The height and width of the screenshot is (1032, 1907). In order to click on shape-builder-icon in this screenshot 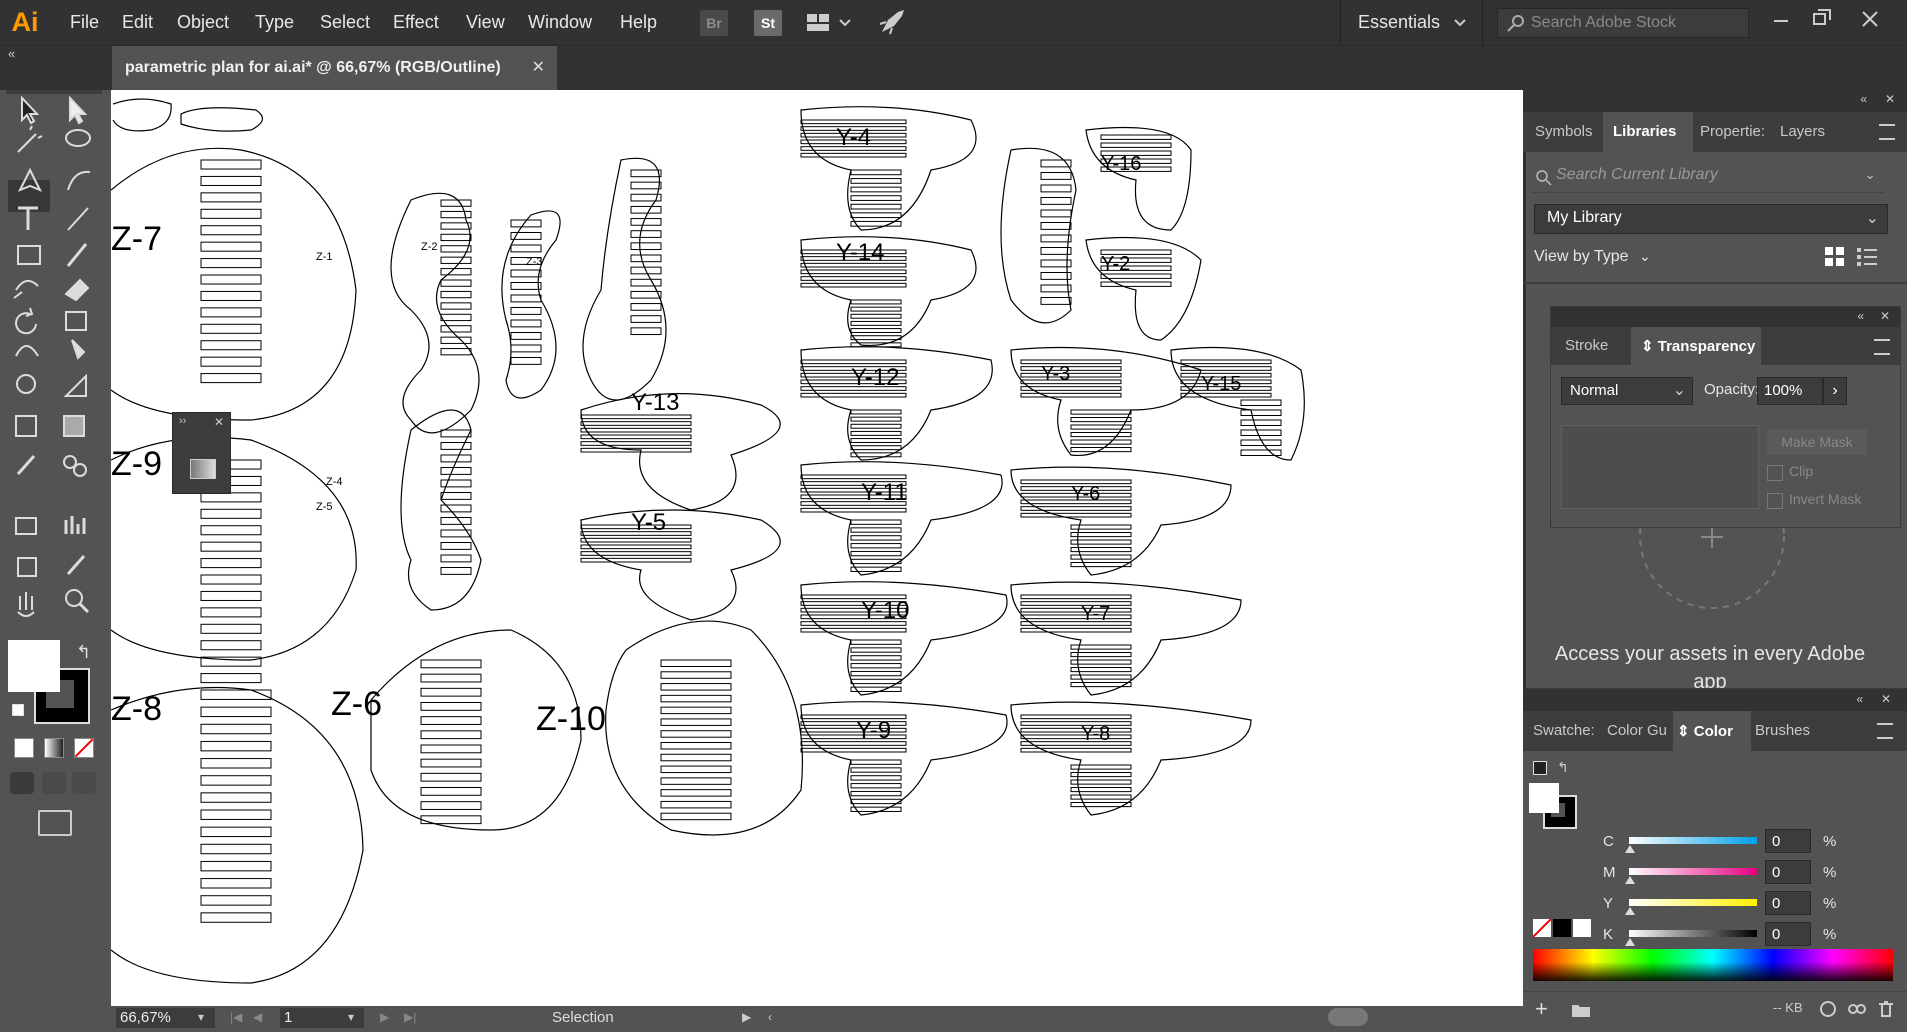, I will do `click(26, 384)`.